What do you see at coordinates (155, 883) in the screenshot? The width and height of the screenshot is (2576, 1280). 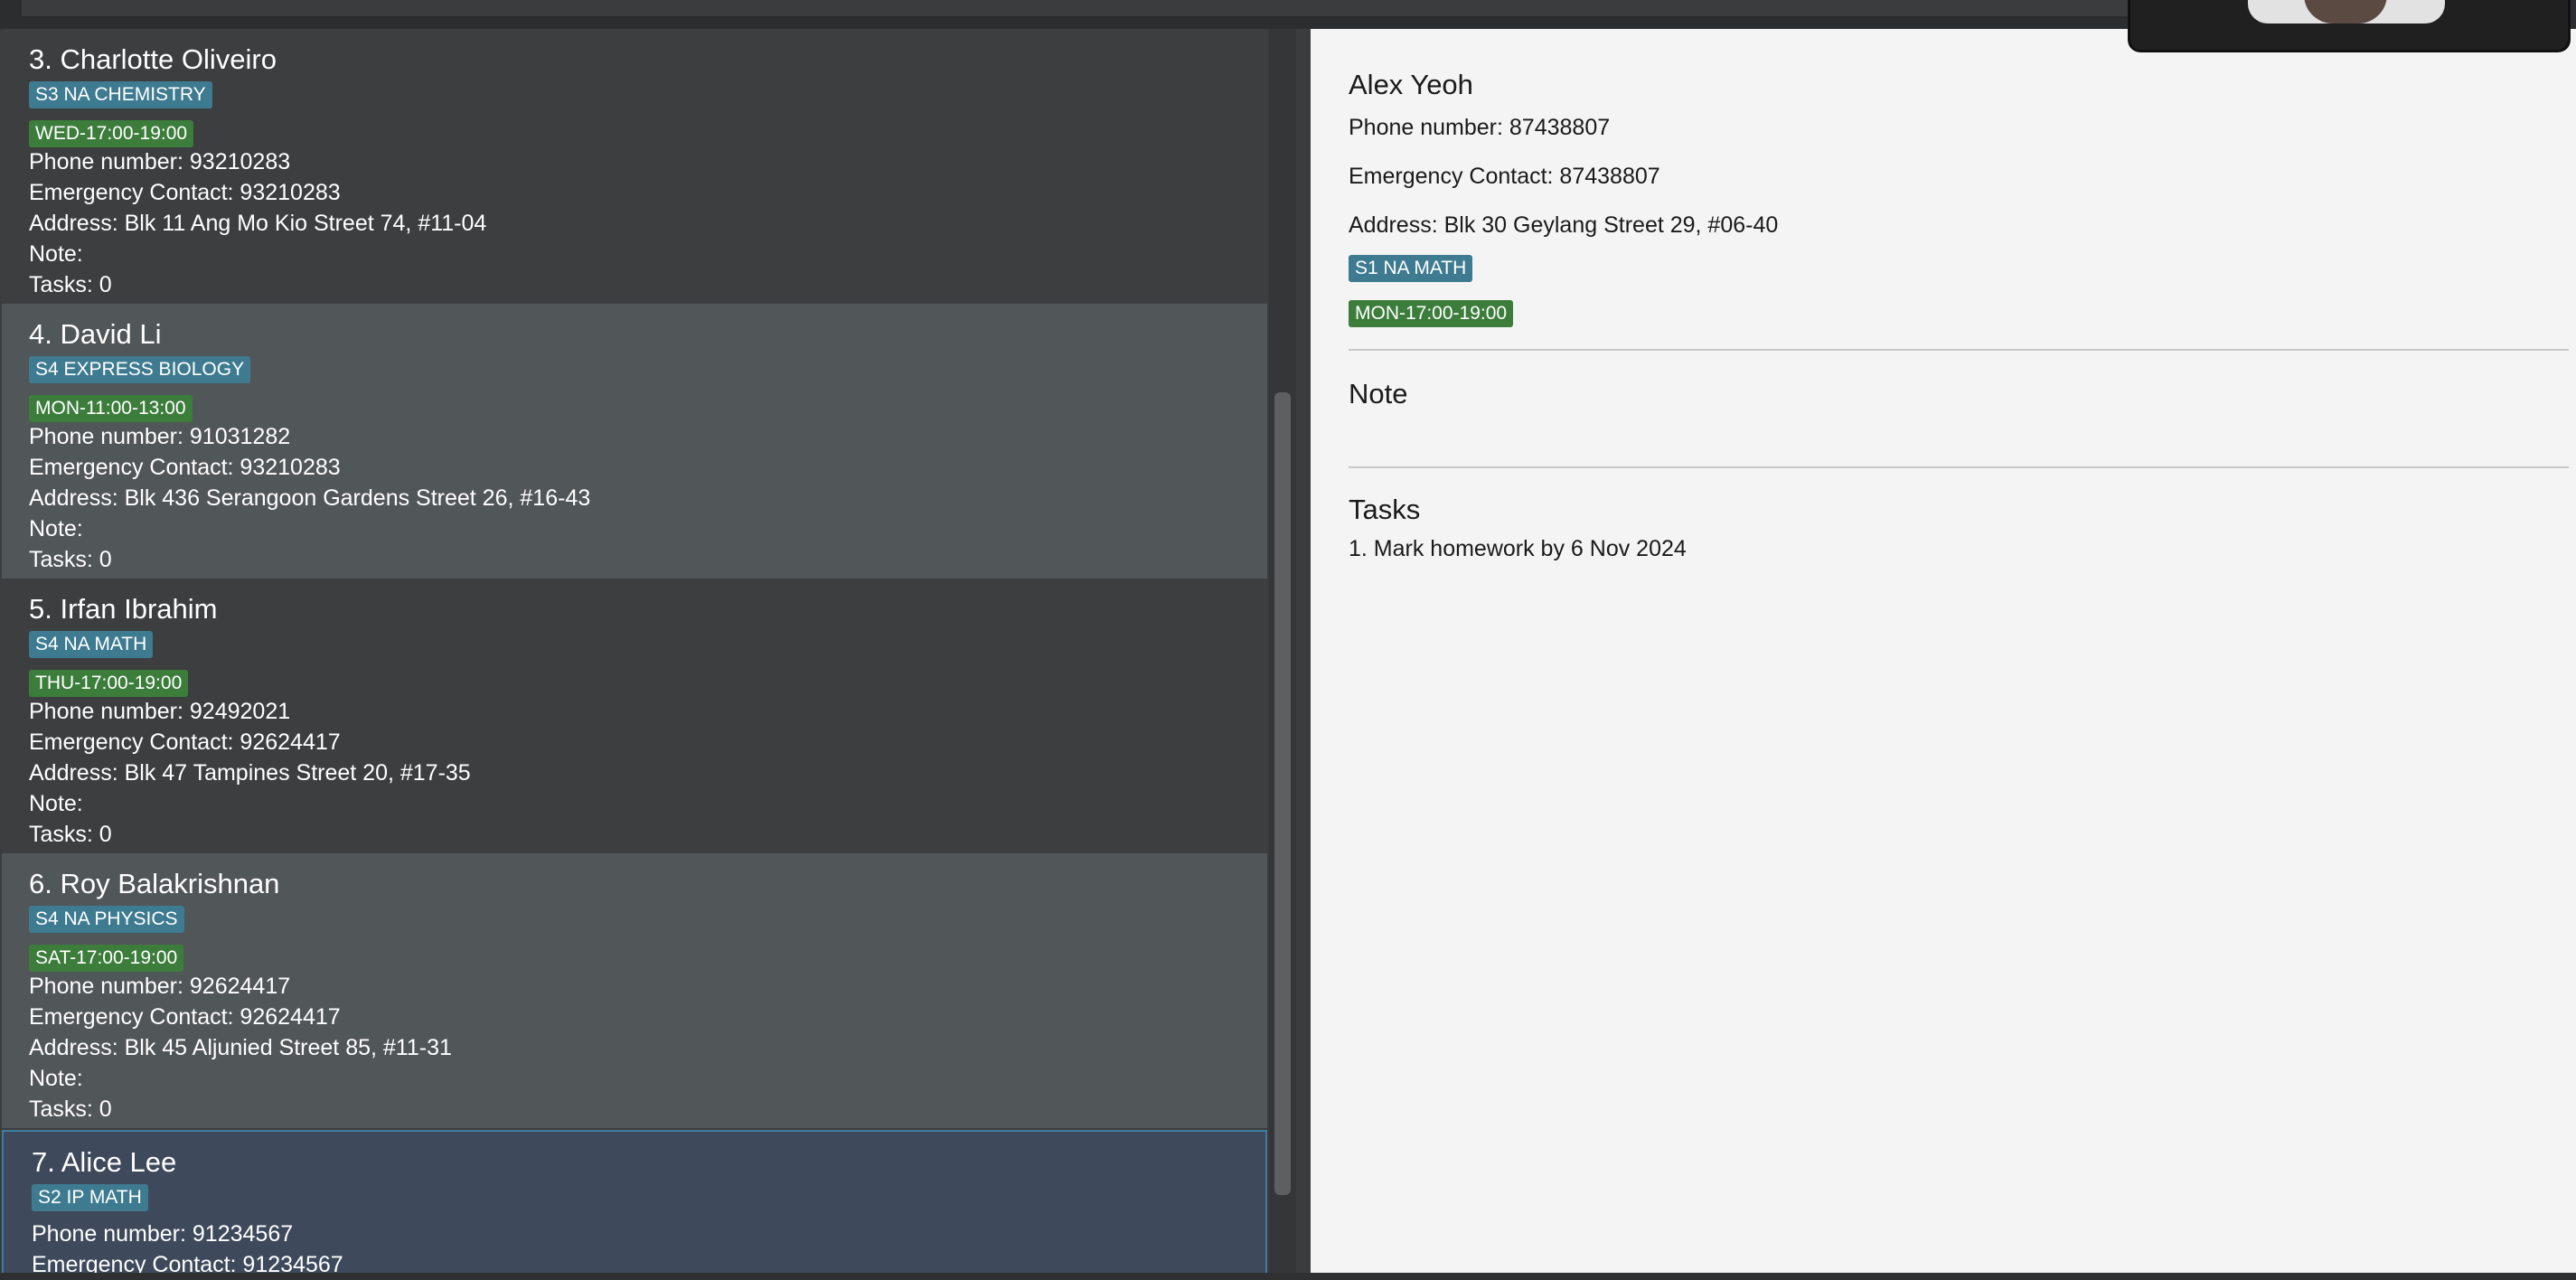 I see `contact-name: 6. Roy Balakrishnan` at bounding box center [155, 883].